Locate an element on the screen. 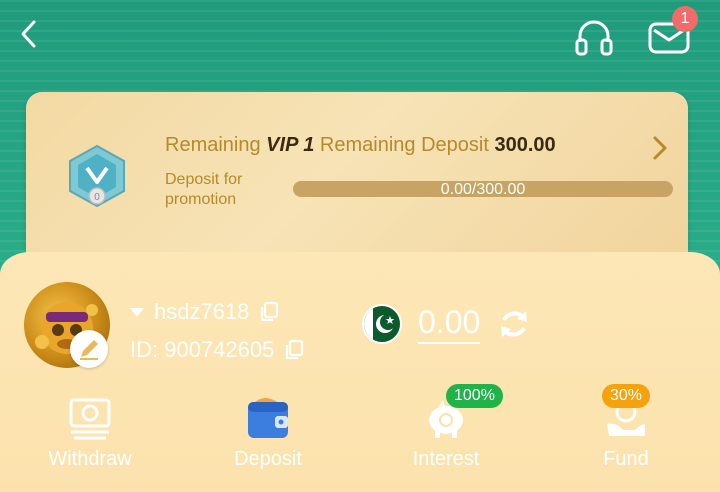 This screenshot has width=720, height=492. pakistan-flag-icon is located at coordinates (382, 324).